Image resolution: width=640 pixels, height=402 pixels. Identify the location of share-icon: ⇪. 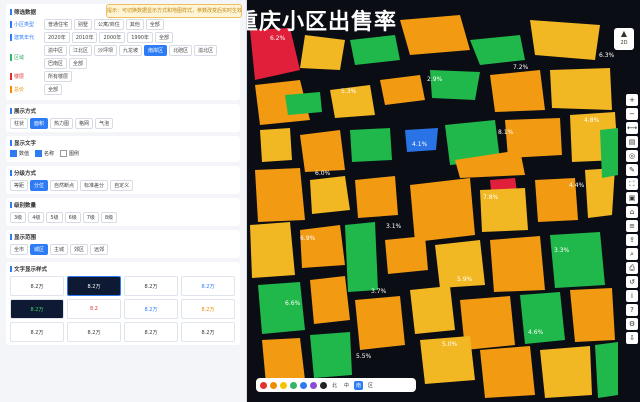
(632, 240).